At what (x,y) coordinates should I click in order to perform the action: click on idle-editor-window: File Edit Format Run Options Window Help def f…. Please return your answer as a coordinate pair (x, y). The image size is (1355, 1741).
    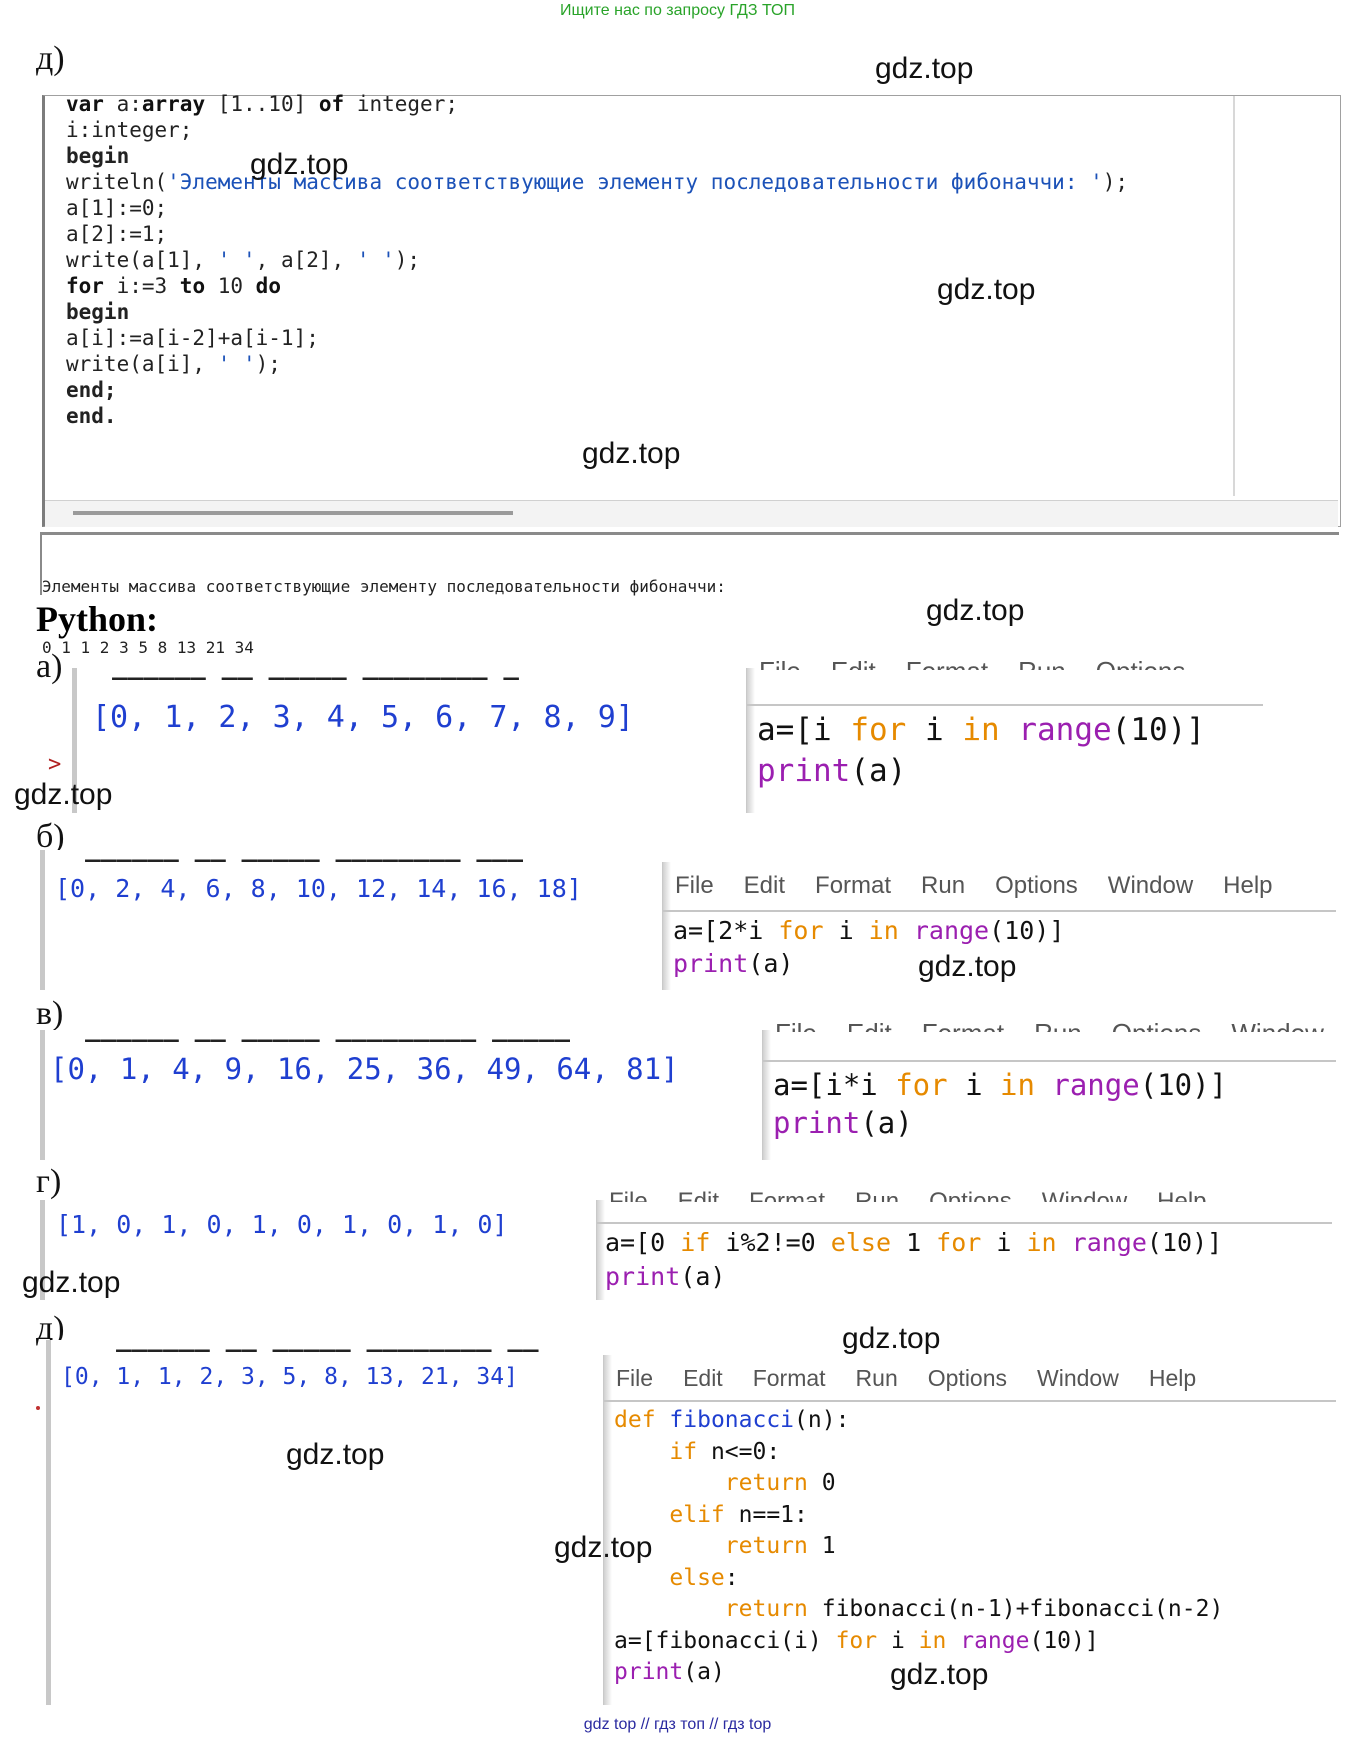
    Looking at the image, I should click on (969, 1530).